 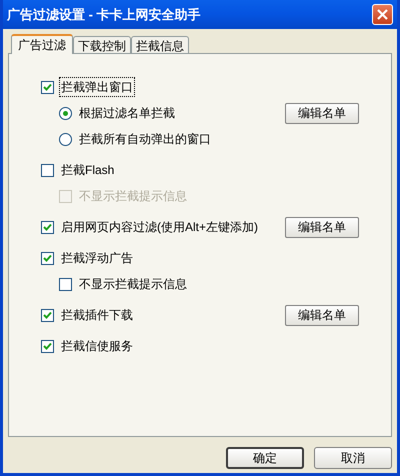 I want to click on option-label: 启用网页内容过滤(使用Alt+左键添加), so click(x=160, y=227).